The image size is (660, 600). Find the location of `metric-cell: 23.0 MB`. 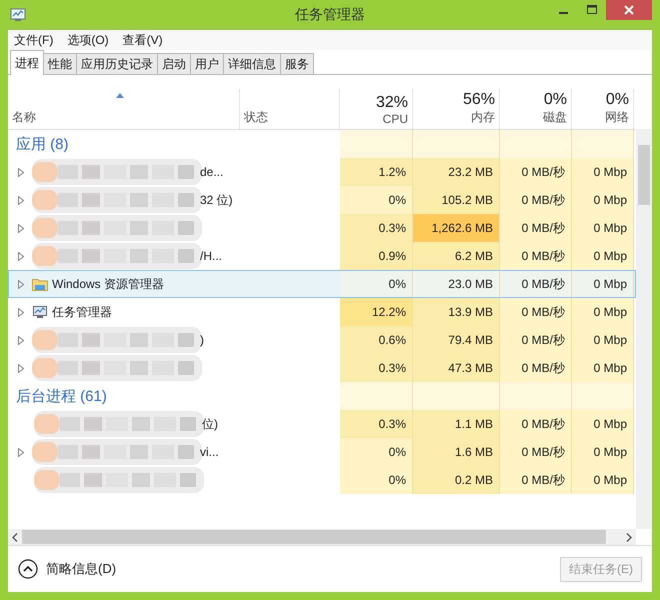

metric-cell: 23.0 MB is located at coordinates (456, 284).